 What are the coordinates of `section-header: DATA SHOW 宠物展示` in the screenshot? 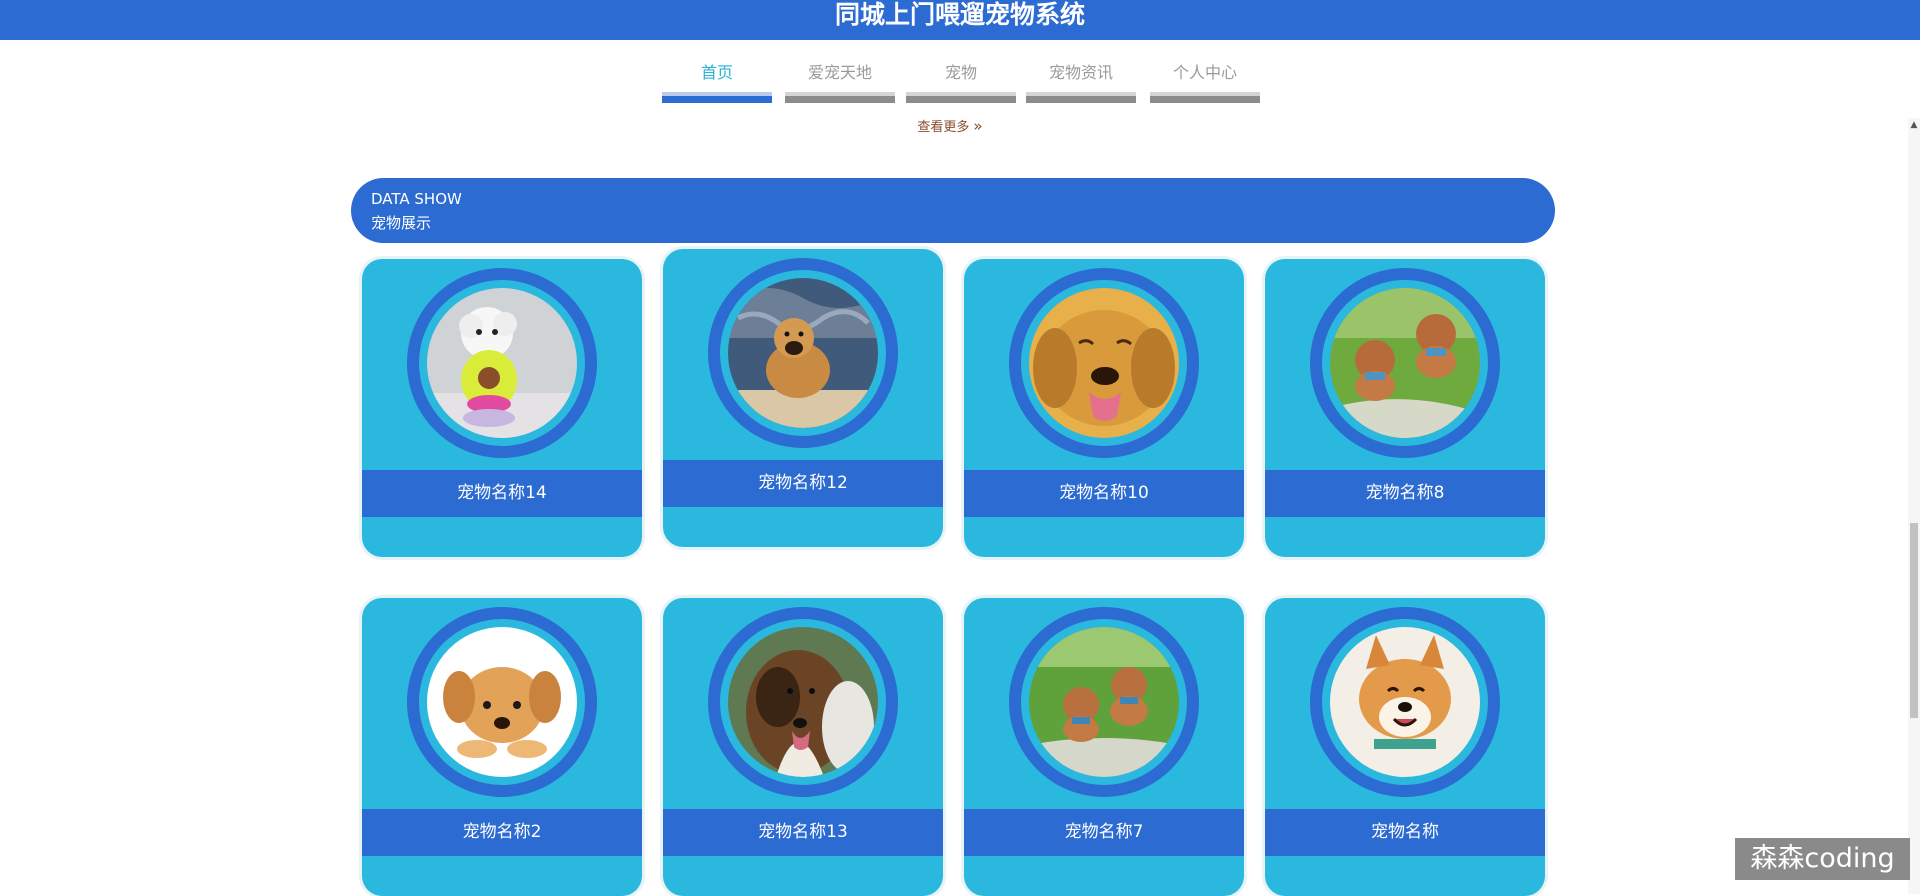 It's located at (953, 210).